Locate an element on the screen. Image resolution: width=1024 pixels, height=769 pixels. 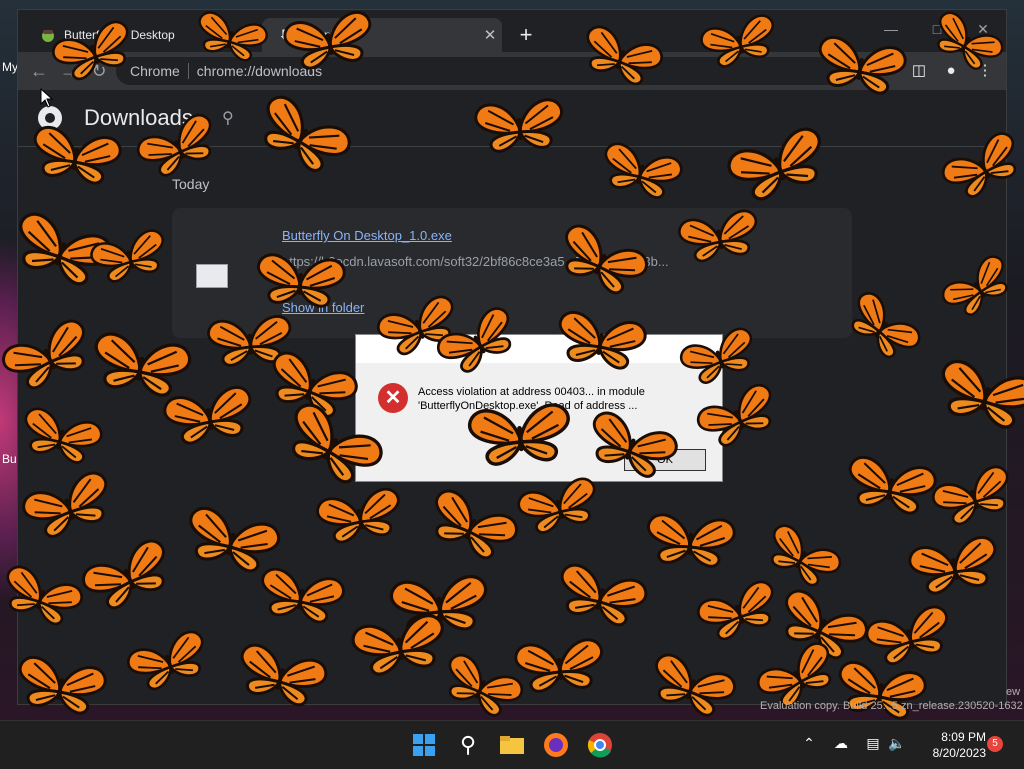
clock: 8:09 PM 8/20/2023 is located at coordinates (948, 745).